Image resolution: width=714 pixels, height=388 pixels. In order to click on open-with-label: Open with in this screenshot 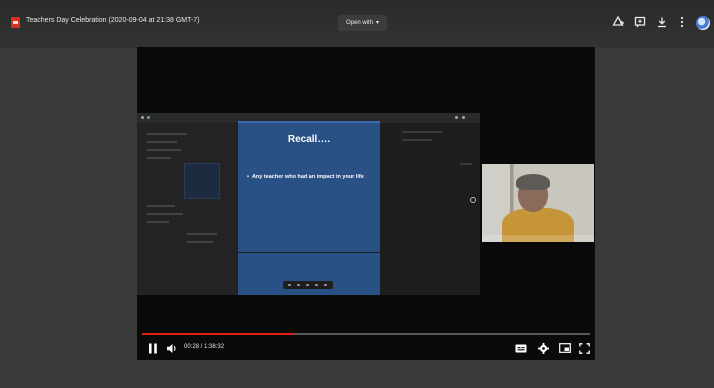, I will do `click(360, 23)`.